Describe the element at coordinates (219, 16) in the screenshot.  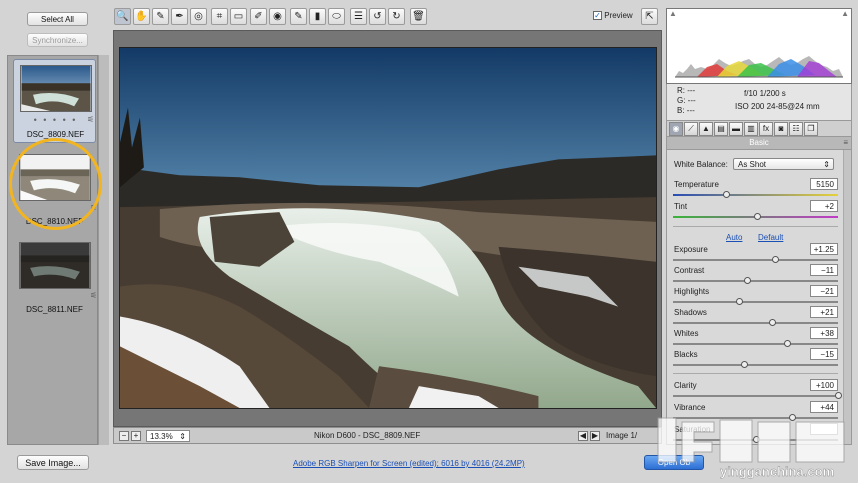
I see `crop-icon: ⌗` at that location.